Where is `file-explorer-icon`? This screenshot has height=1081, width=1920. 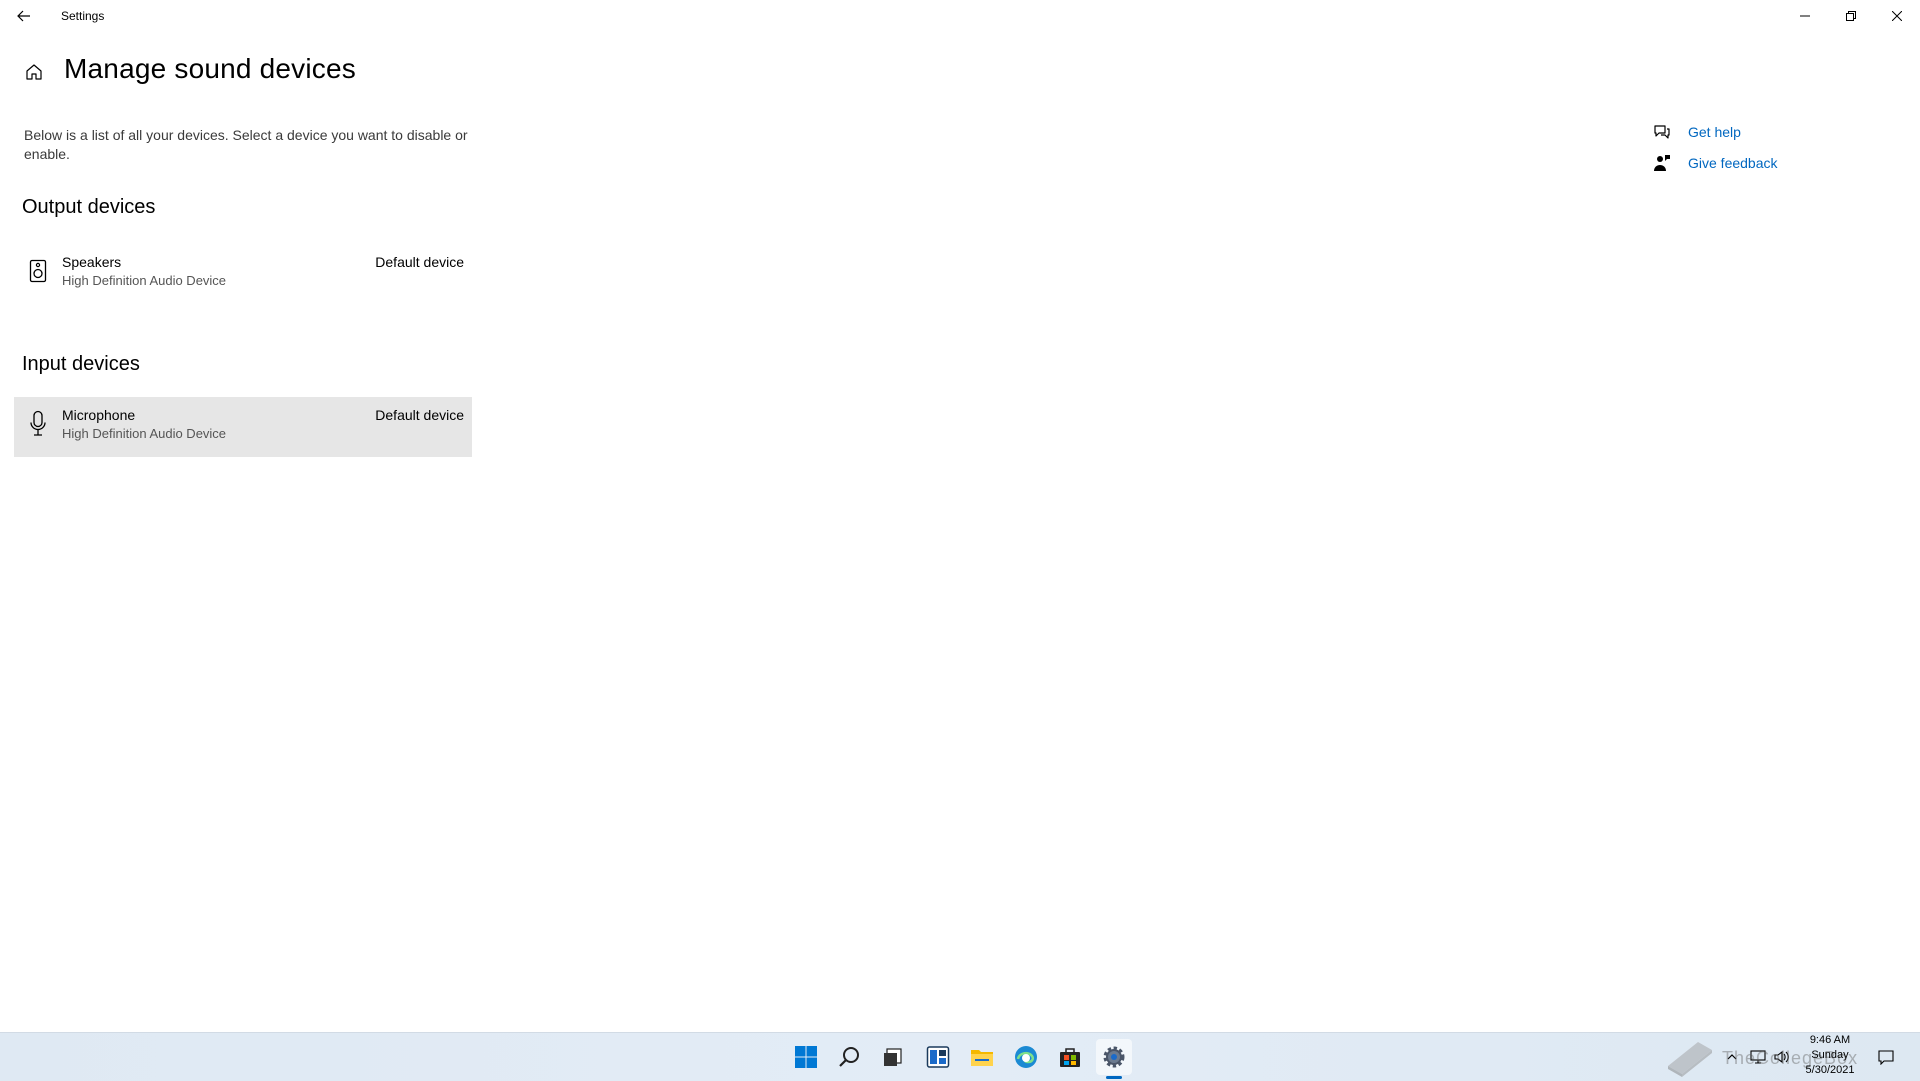 file-explorer-icon is located at coordinates (982, 1058).